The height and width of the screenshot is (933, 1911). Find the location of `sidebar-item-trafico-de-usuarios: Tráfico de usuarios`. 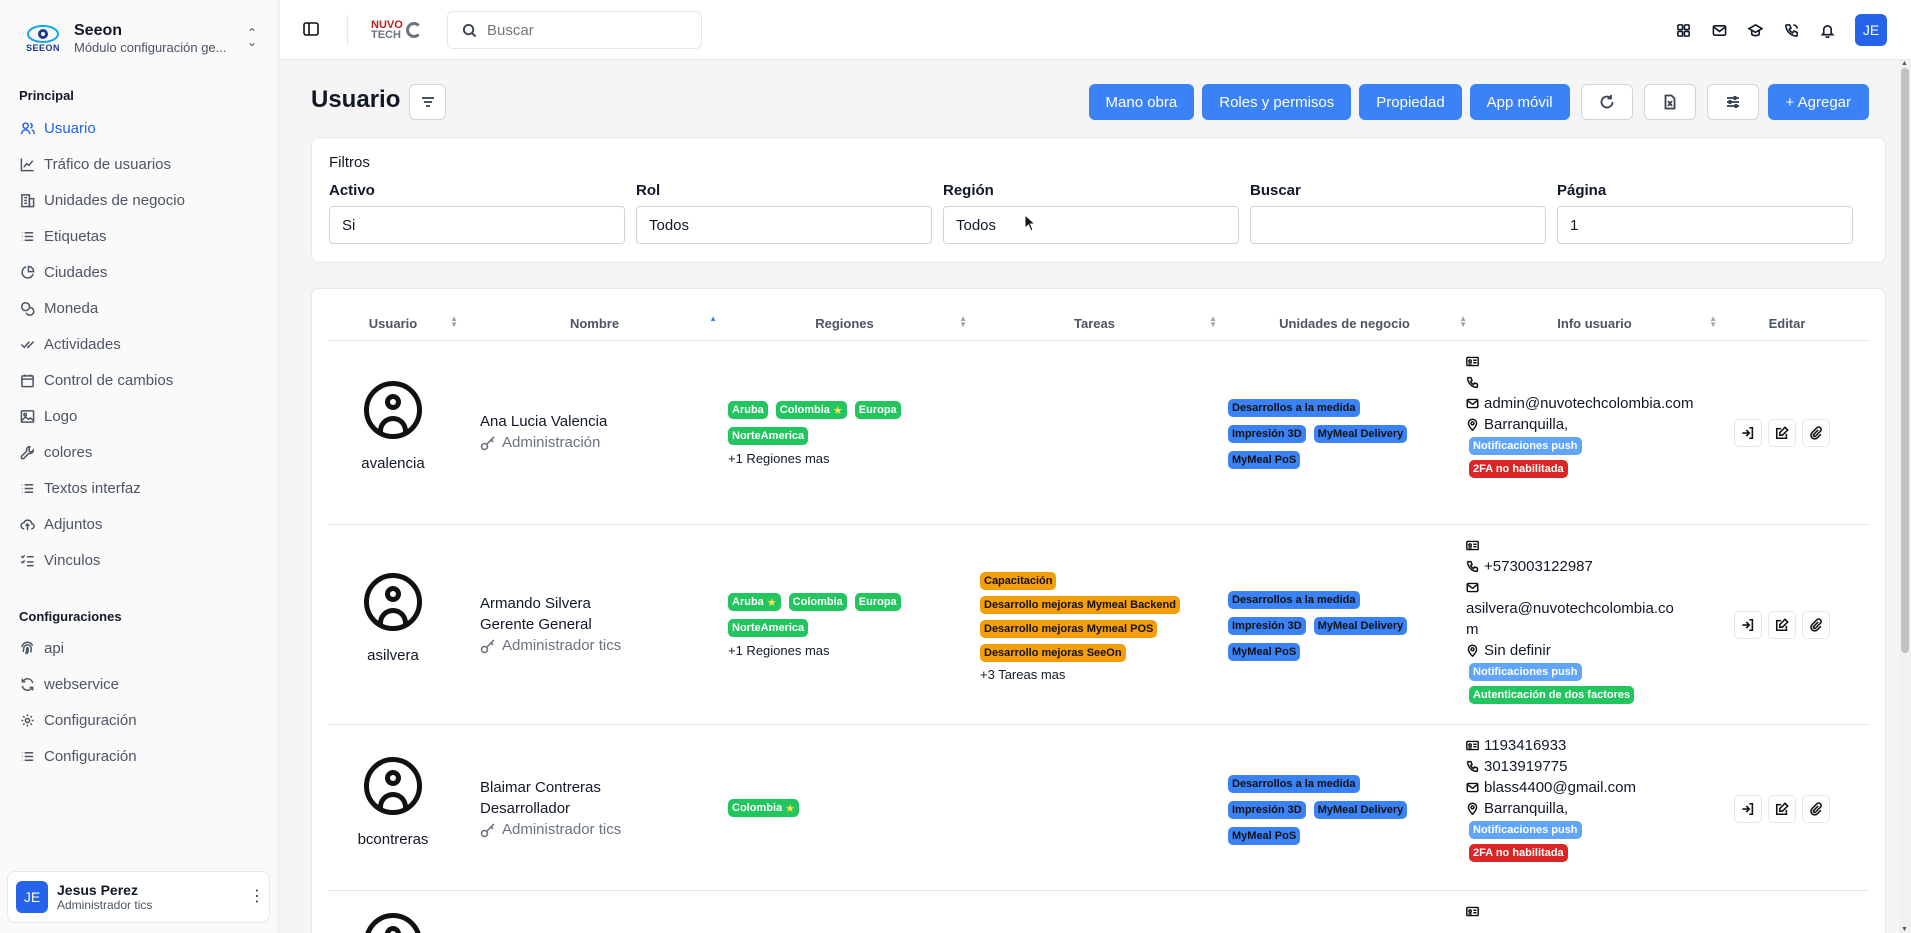

sidebar-item-trafico-de-usuarios: Tráfico de usuarios is located at coordinates (141, 164).